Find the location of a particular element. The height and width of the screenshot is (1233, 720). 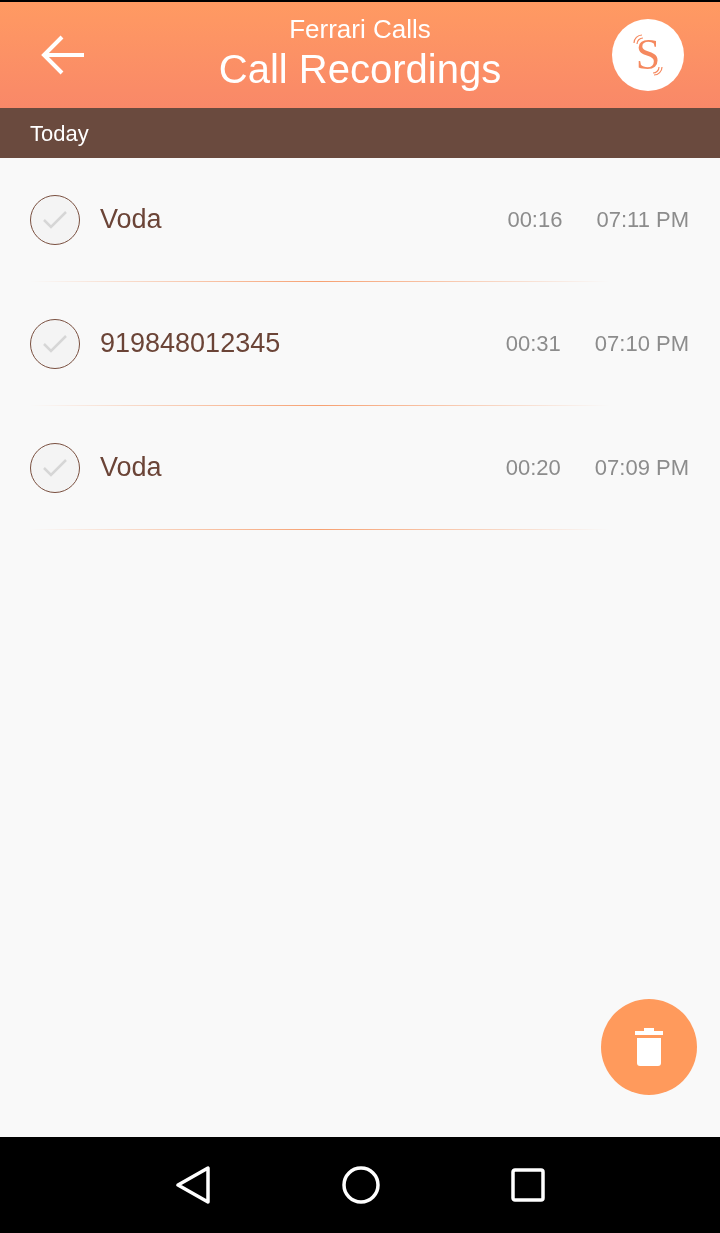

app-subtitle: Ferrari Calls is located at coordinates (360, 29).